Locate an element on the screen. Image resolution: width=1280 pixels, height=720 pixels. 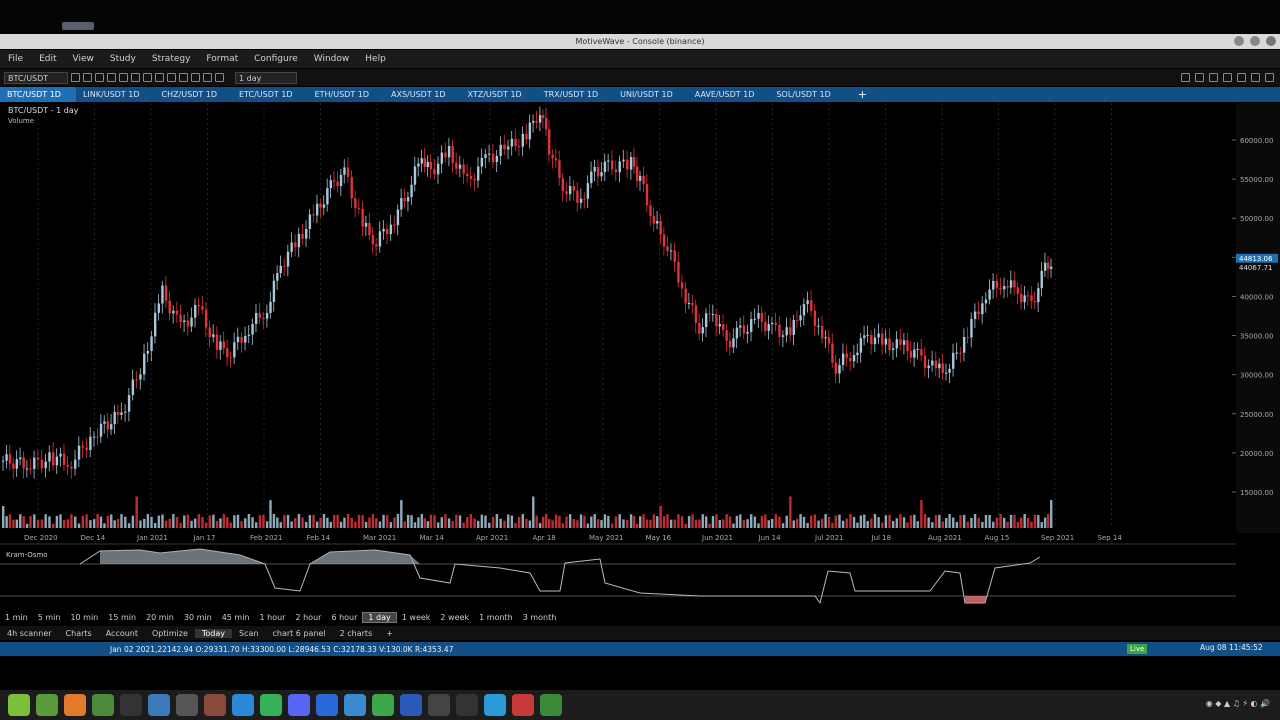
chart-tab-4: ETH/USDT 1D is located at coordinates (346, 94).